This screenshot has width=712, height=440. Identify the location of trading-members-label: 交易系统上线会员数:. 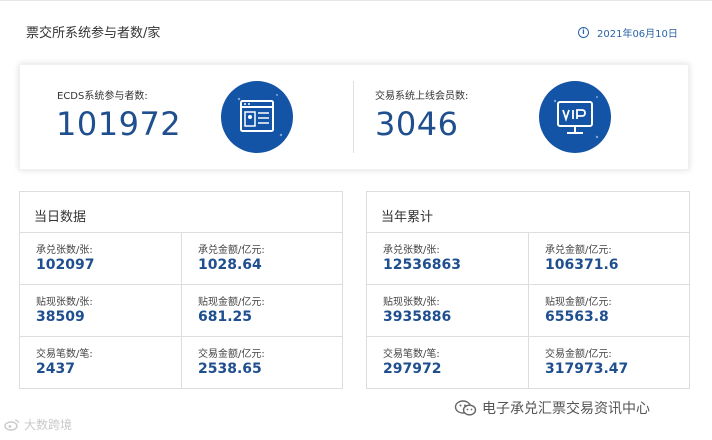
(422, 96).